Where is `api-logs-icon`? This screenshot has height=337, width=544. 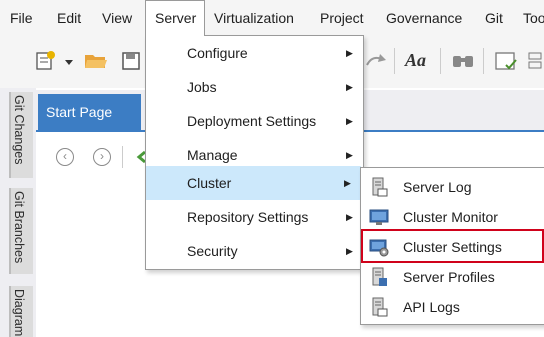
api-logs-icon is located at coordinates (380, 307).